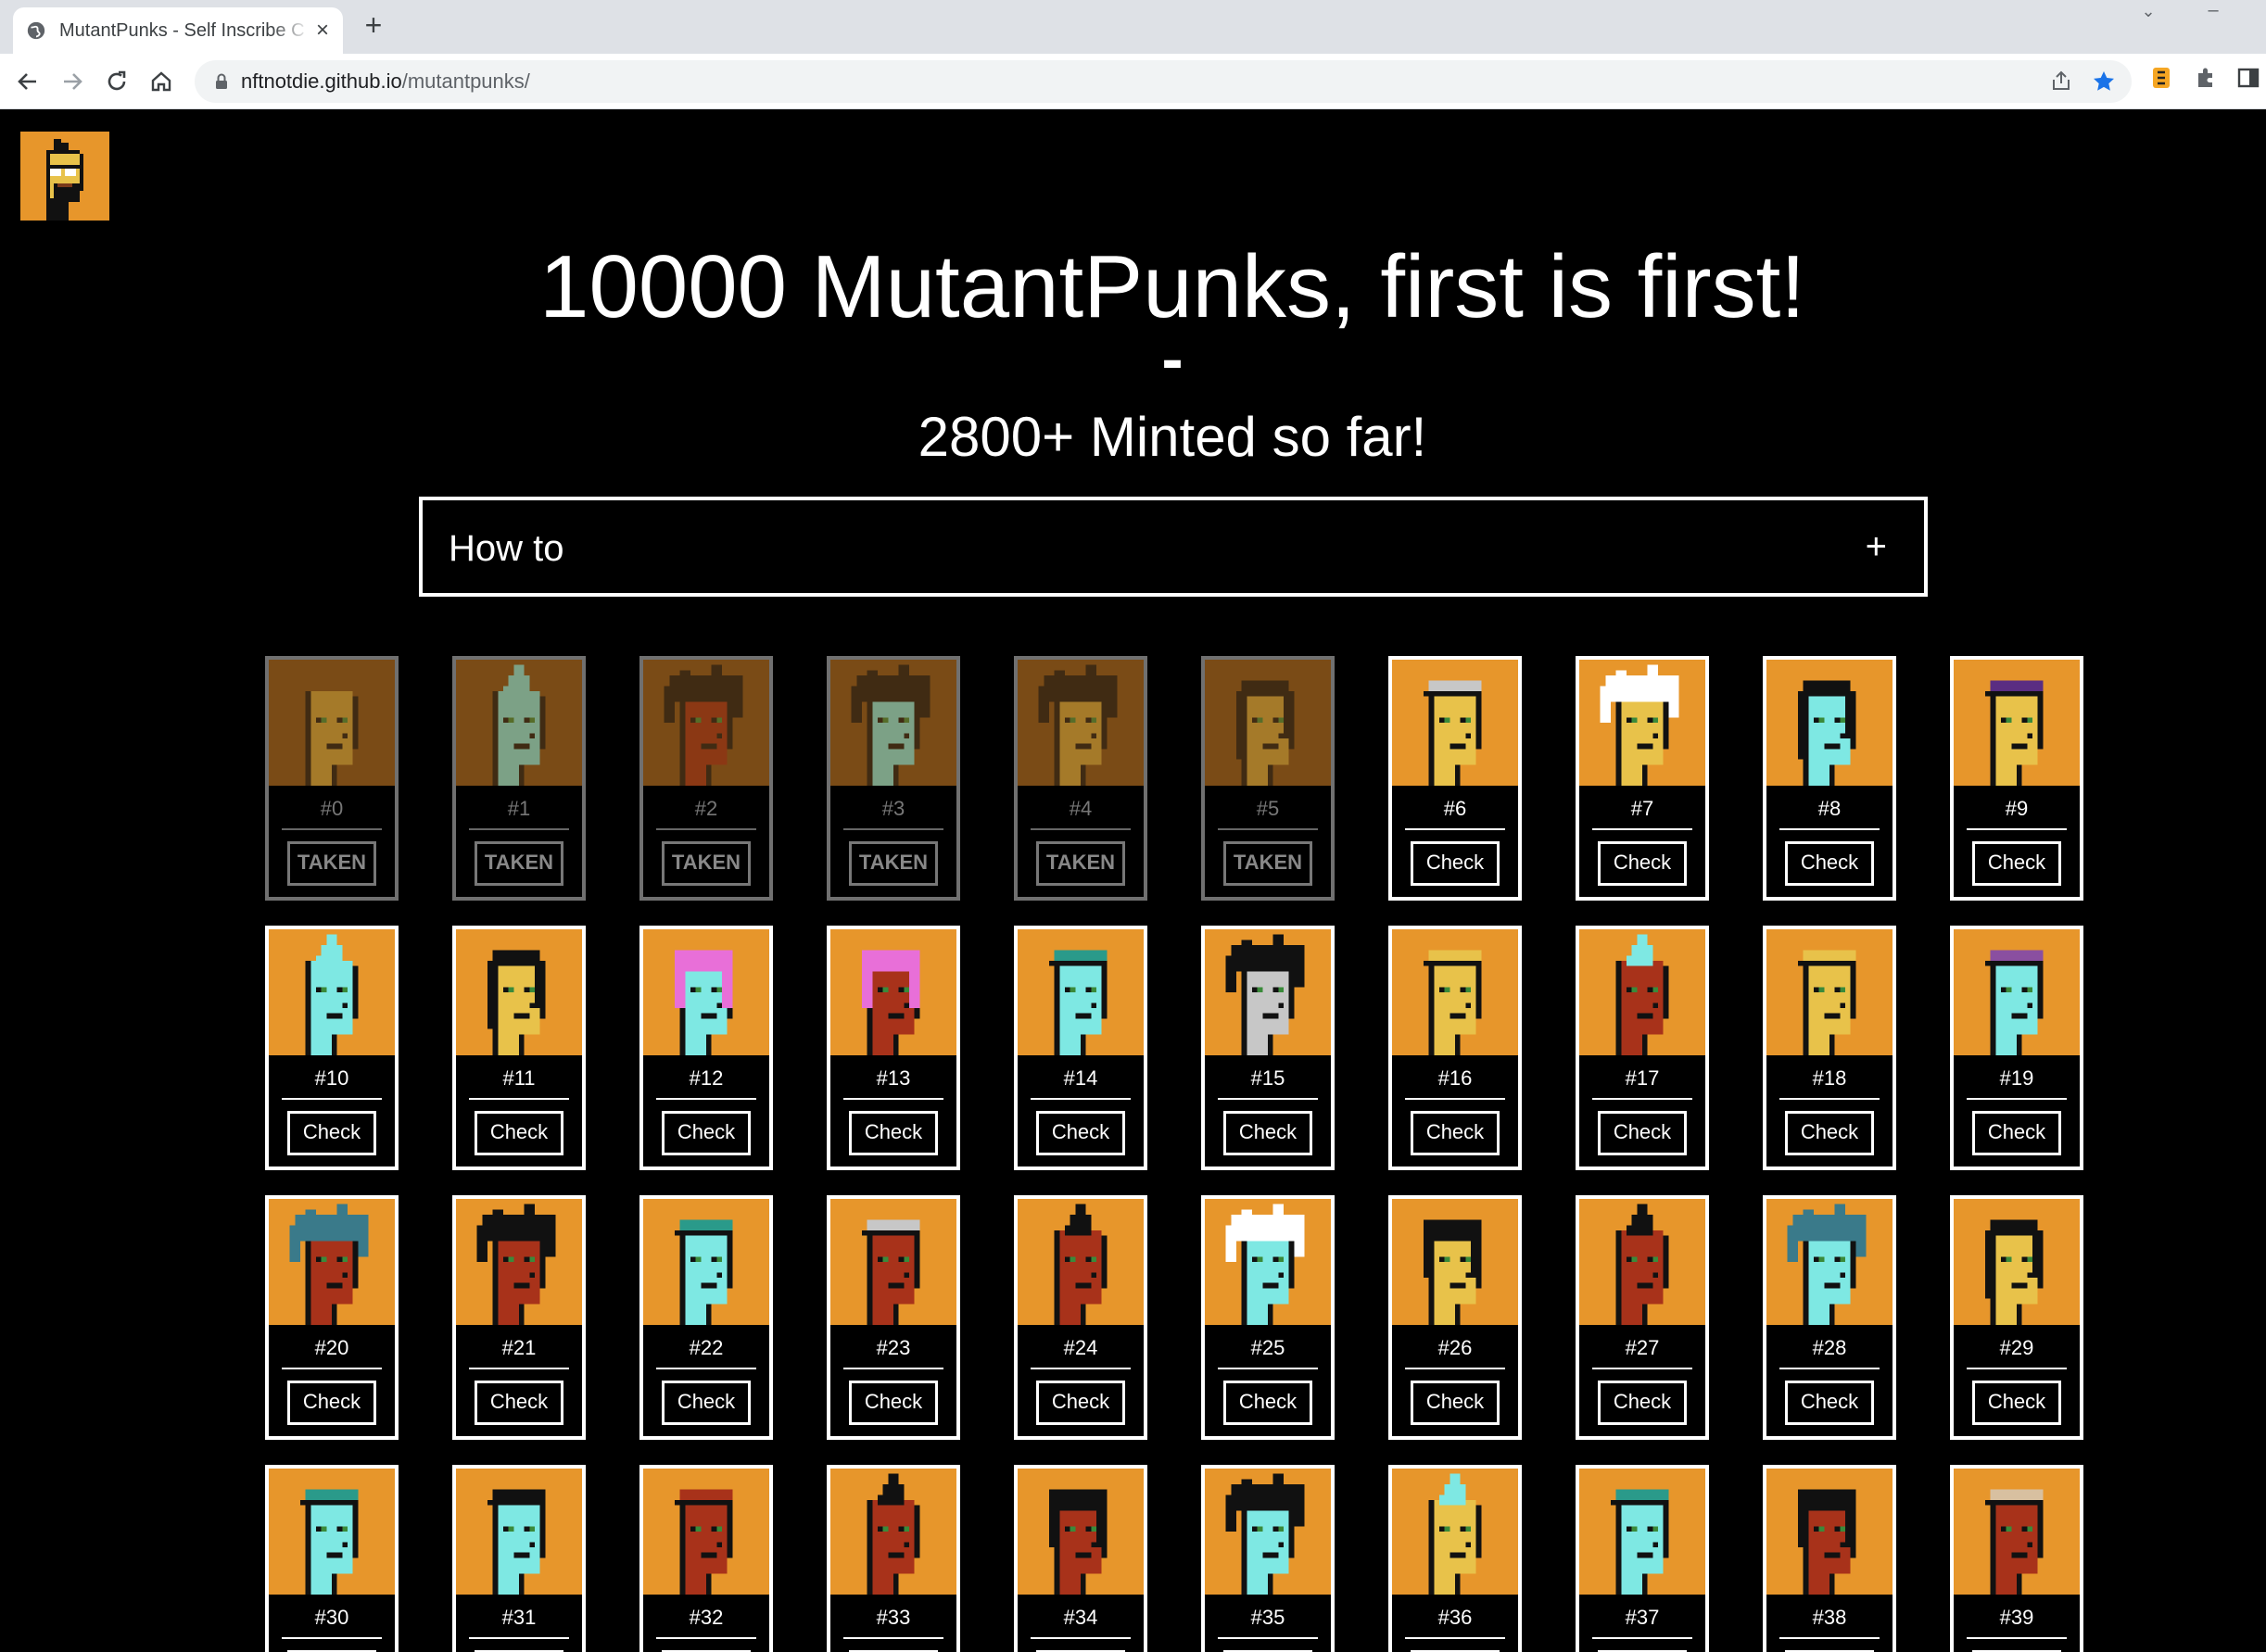 The height and width of the screenshot is (1652, 2266). Describe the element at coordinates (182, 31) in the screenshot. I see `tab-title: MutantPunks - Self Inscribe C` at that location.